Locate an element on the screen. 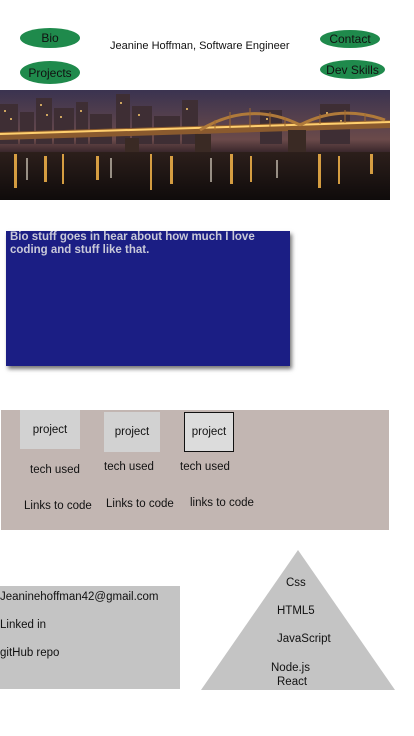  project-card-2: project is located at coordinates (132, 432).